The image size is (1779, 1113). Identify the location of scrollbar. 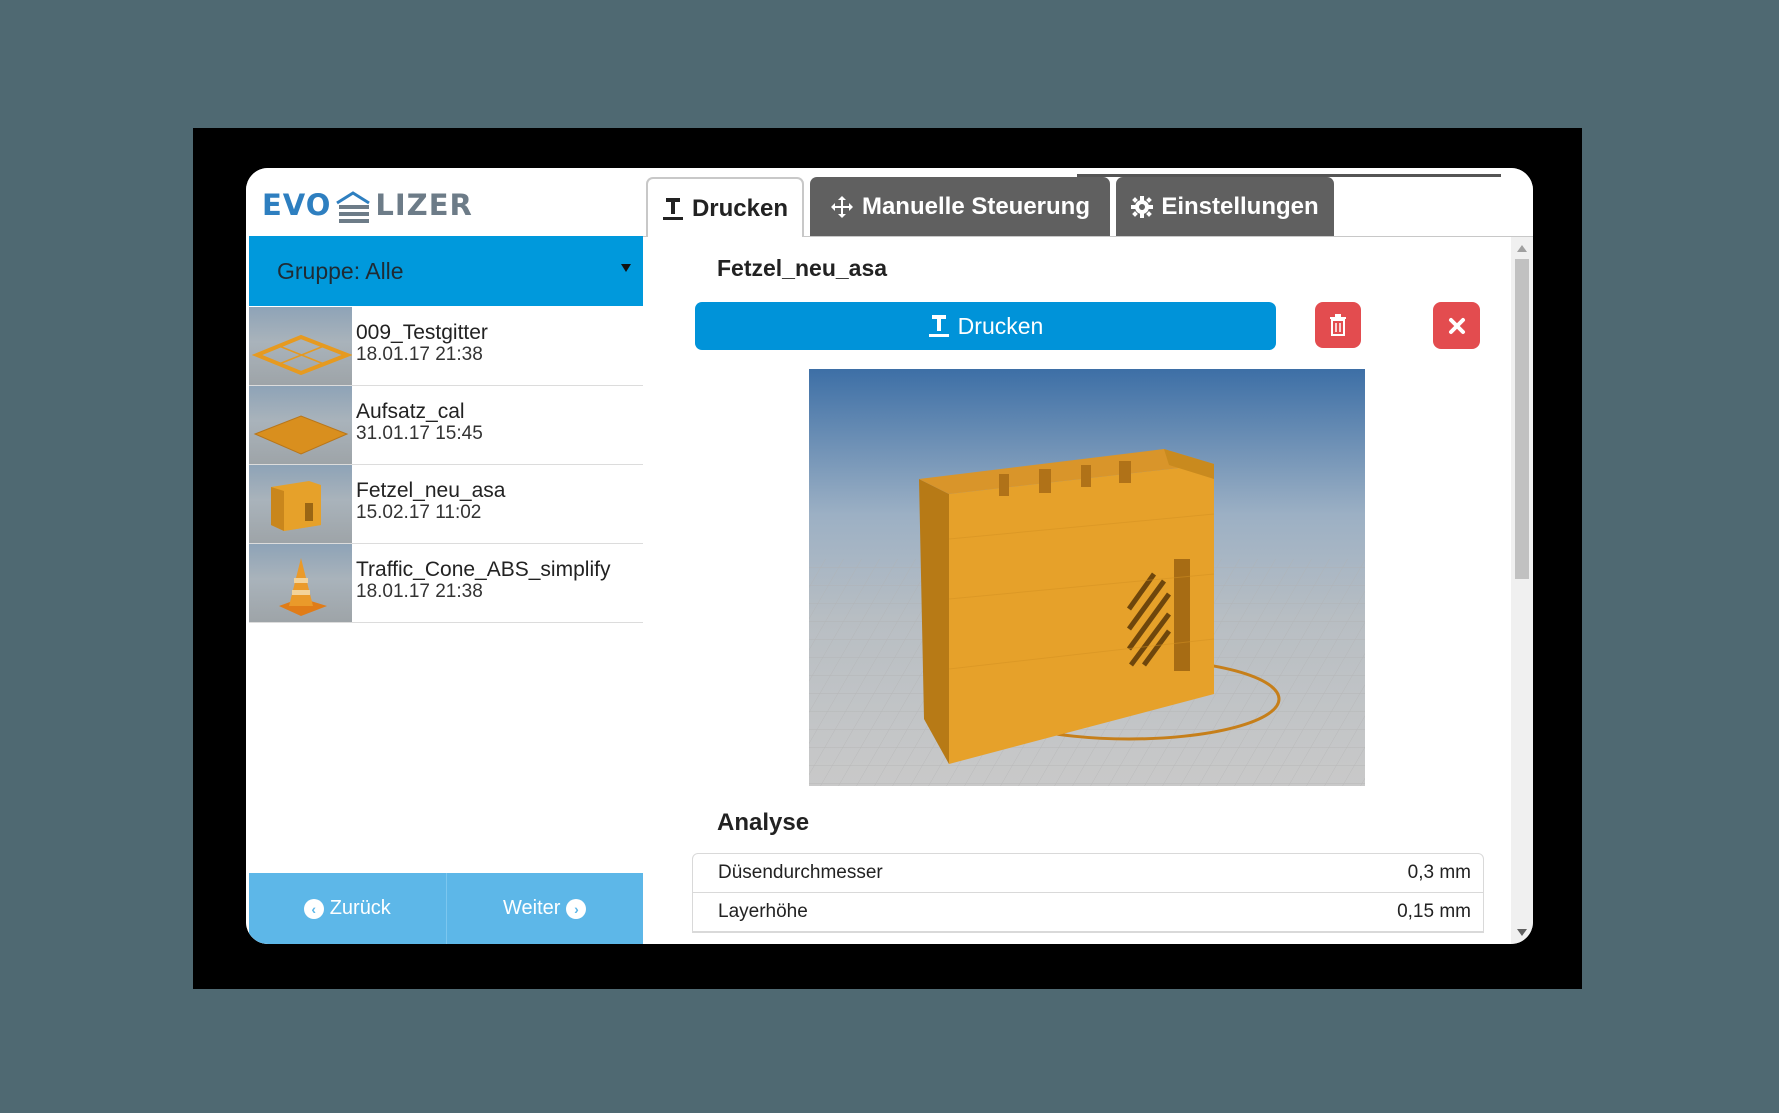
(1522, 590).